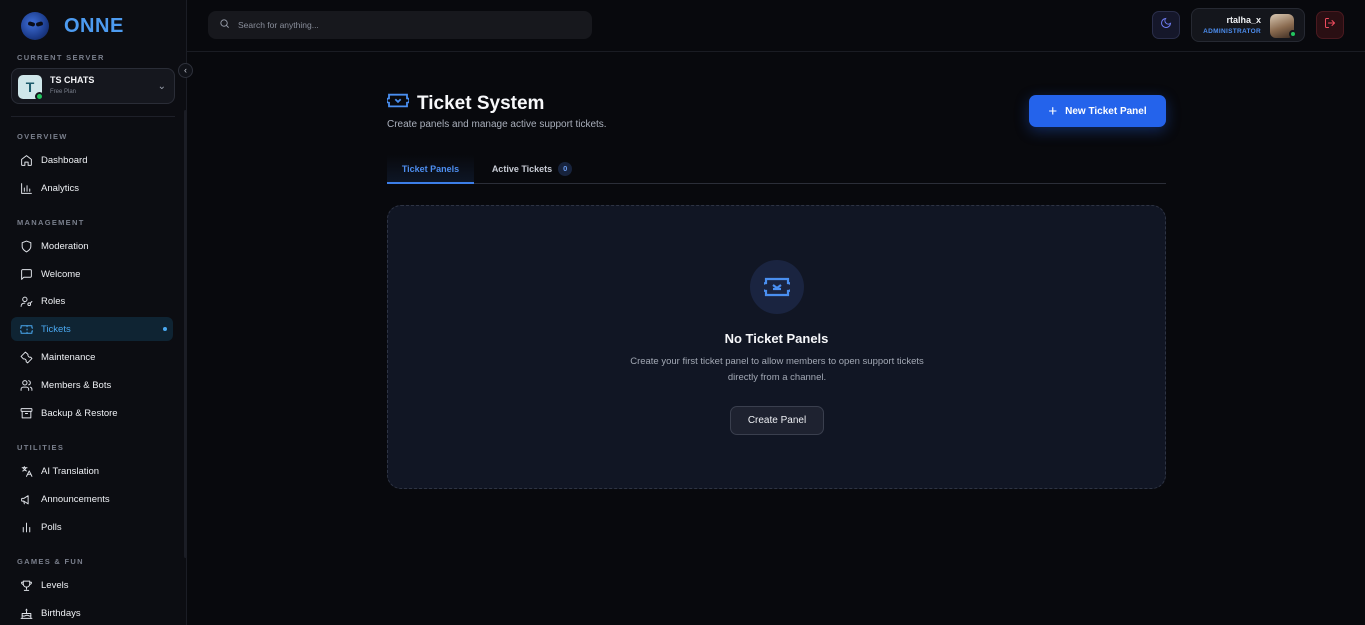  I want to click on search-input, so click(398, 25).